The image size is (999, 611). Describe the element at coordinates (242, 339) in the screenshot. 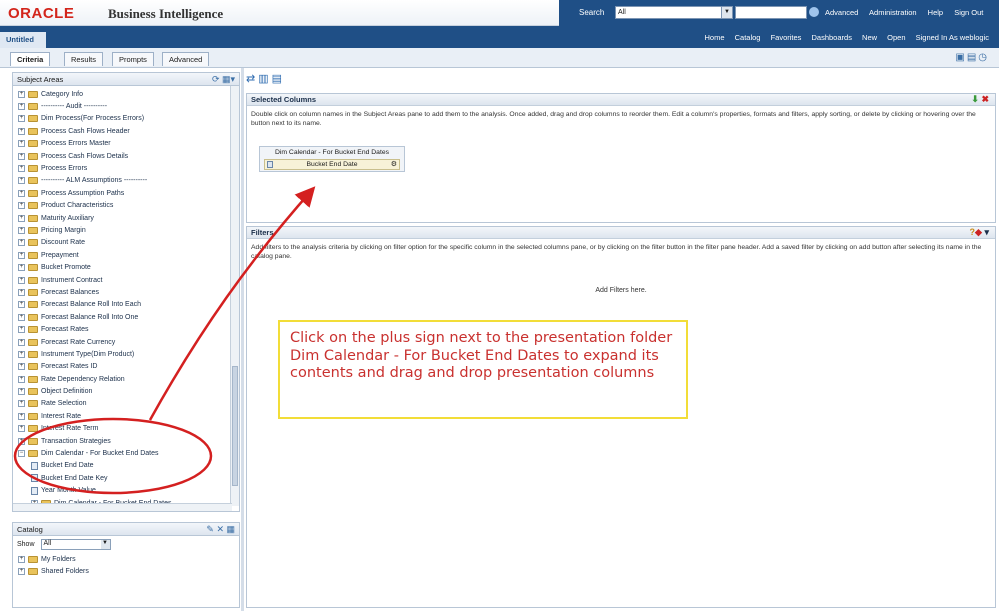

I see `pane-splitter` at that location.